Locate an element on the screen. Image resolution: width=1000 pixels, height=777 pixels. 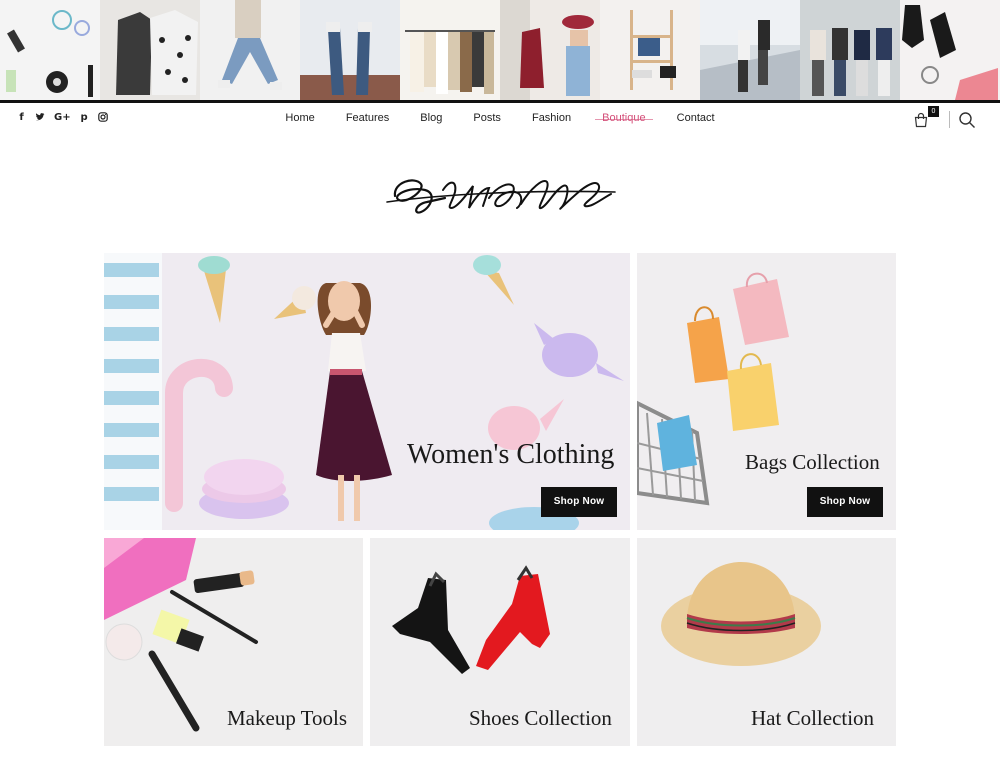
strip-photo-city is located at coordinates (750, 50).